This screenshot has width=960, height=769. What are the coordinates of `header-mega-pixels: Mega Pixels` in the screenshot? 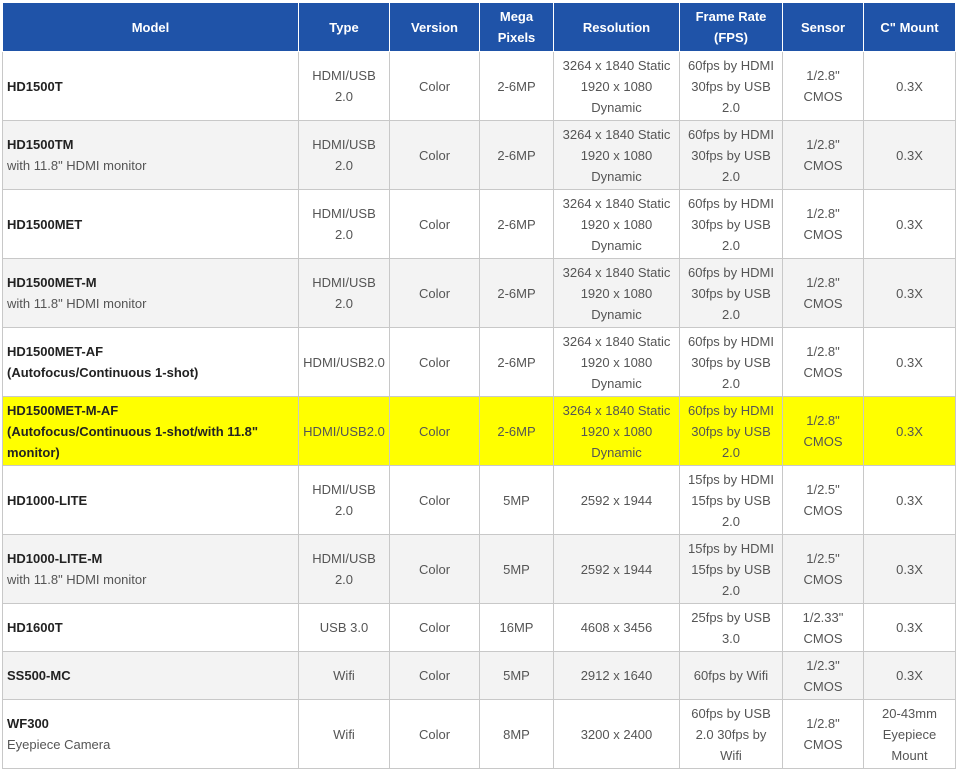 It's located at (516, 27).